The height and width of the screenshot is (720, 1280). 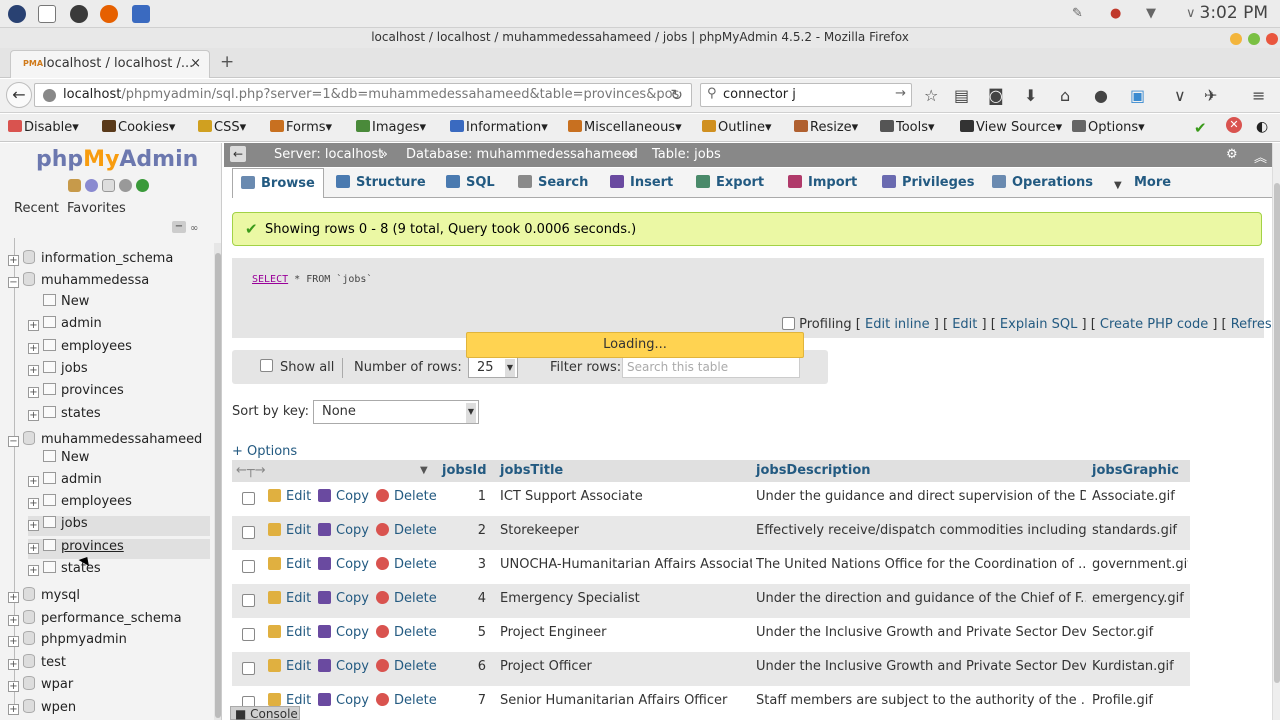 What do you see at coordinates (47, 14) in the screenshot?
I see `terminal-icon` at bounding box center [47, 14].